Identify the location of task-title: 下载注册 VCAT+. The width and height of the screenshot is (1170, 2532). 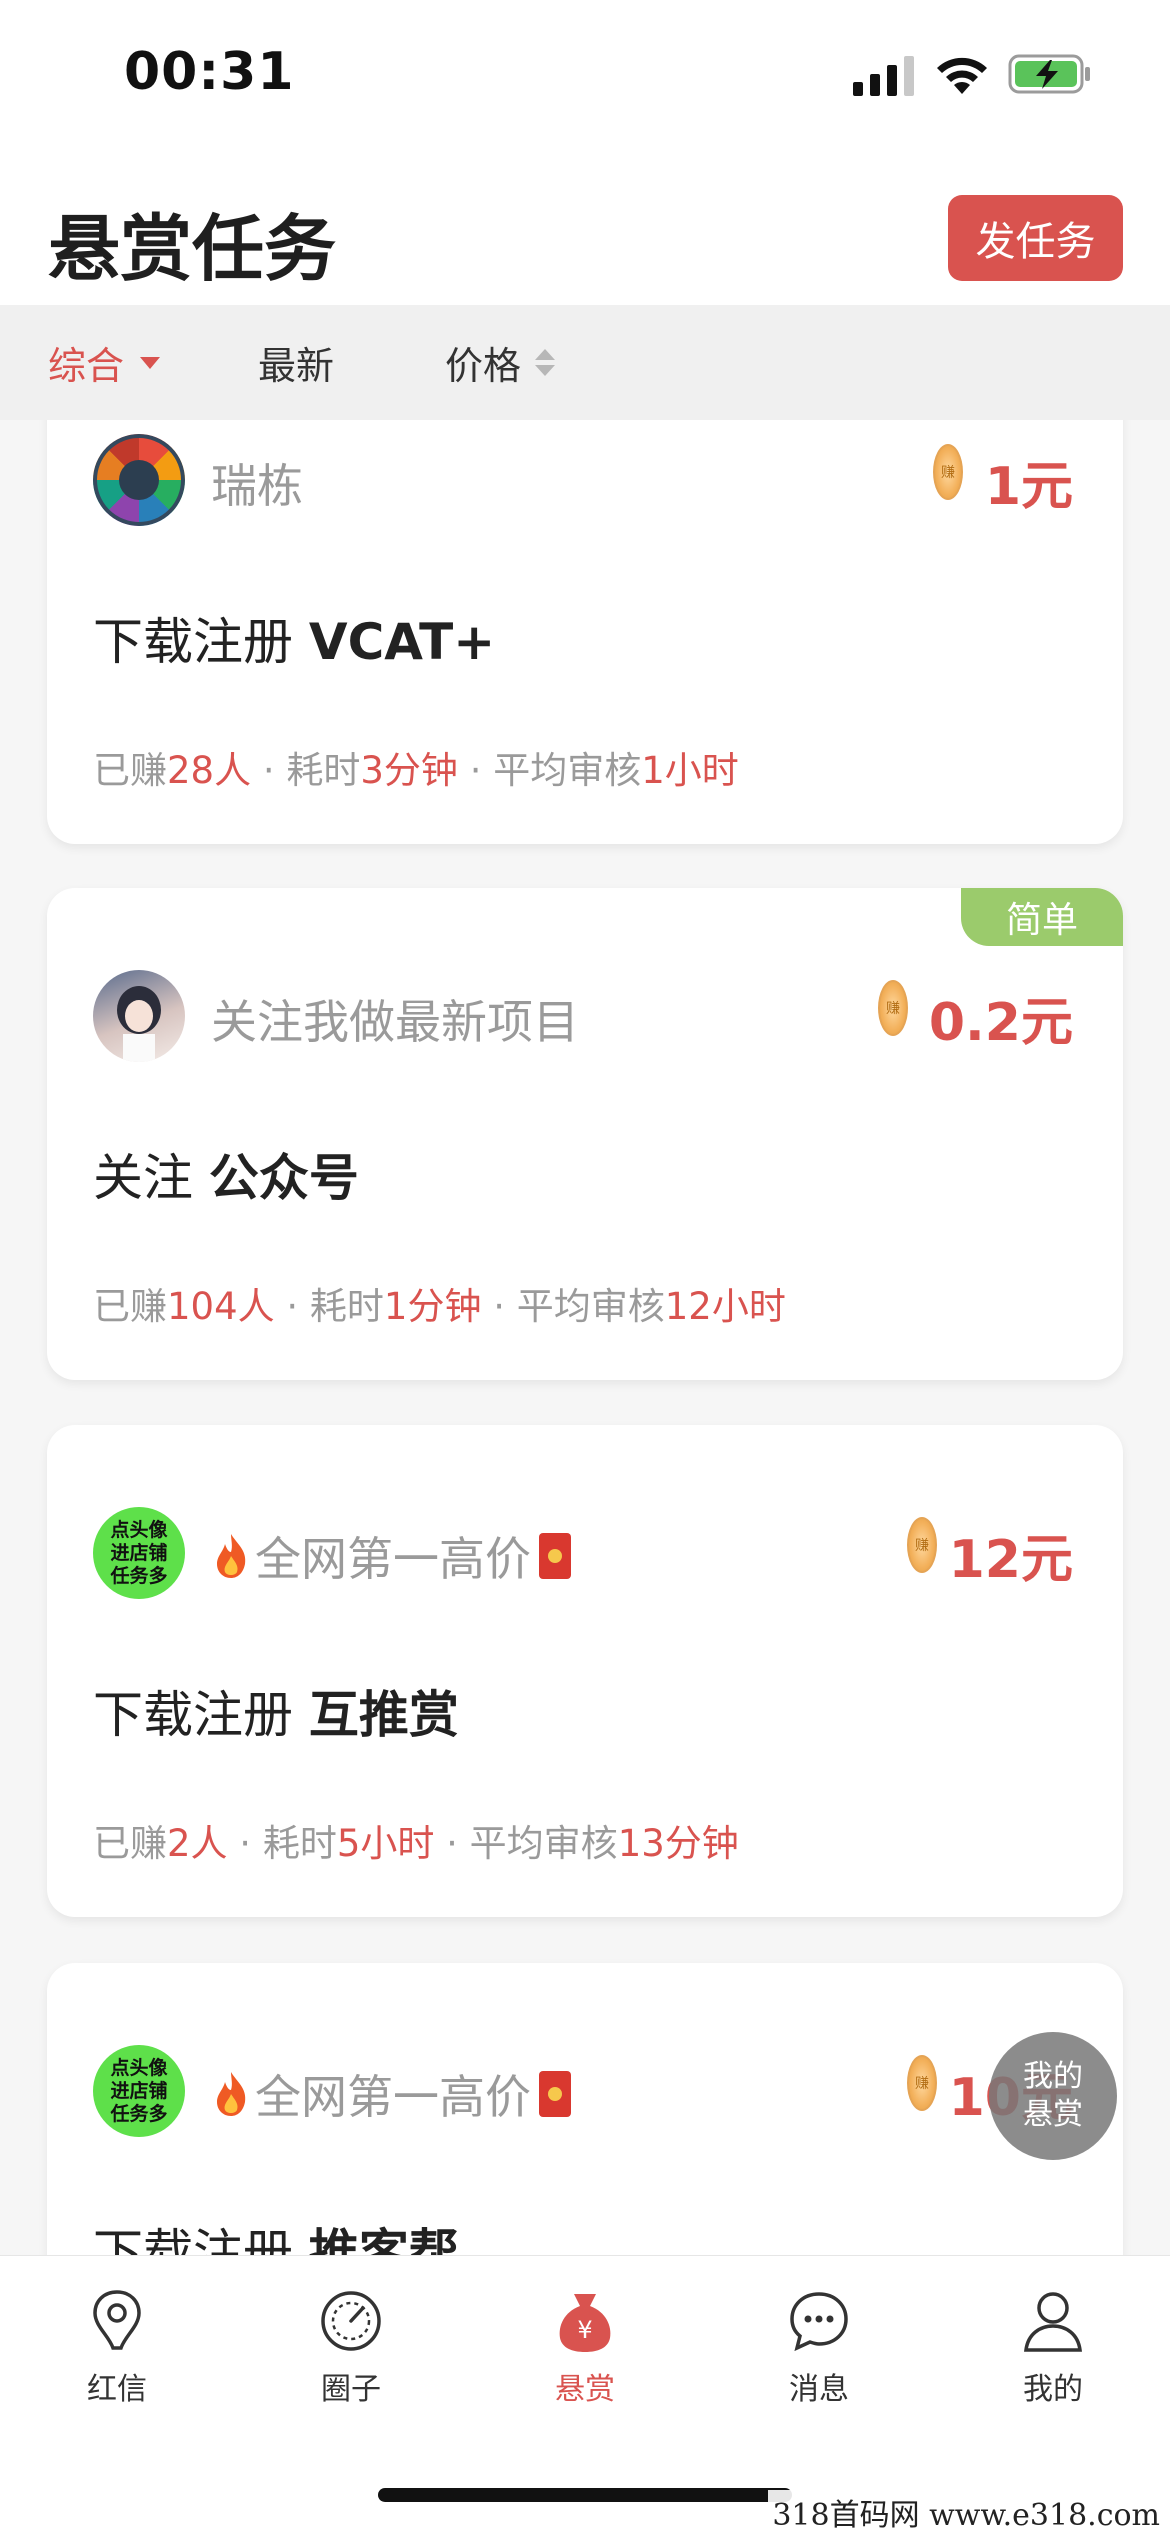
(294, 638).